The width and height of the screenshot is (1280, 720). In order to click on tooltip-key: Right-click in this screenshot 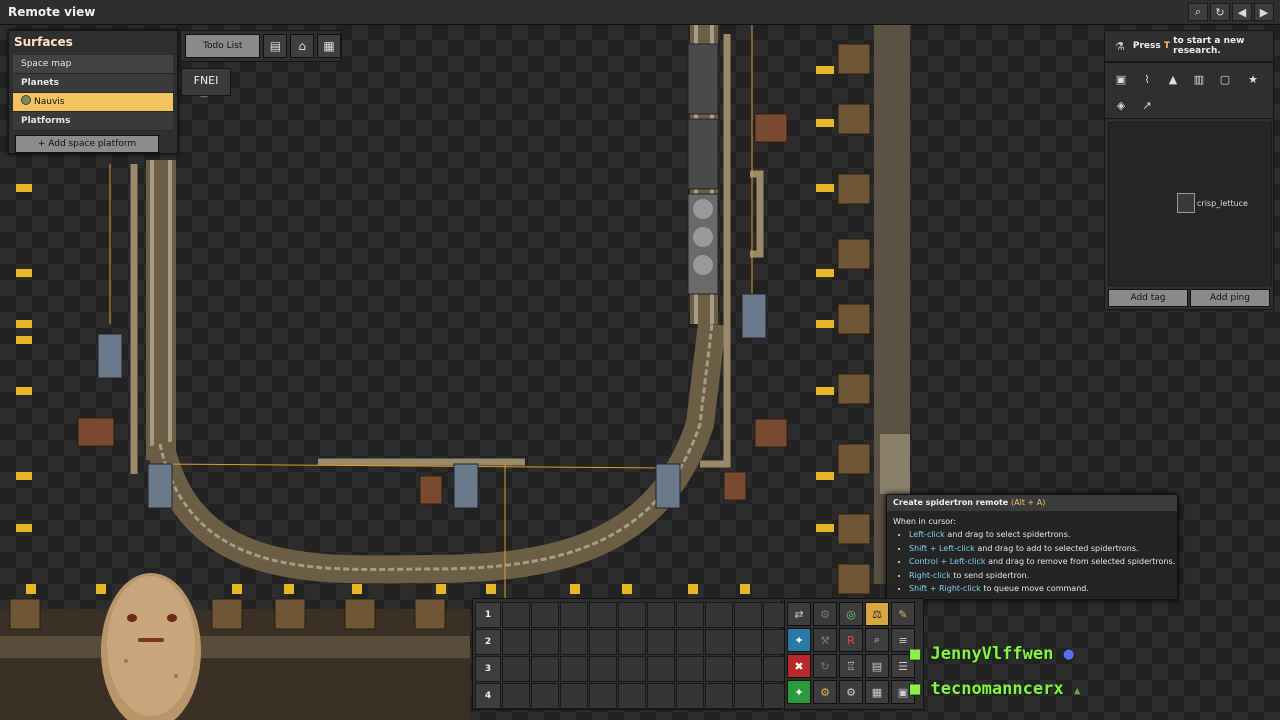, I will do `click(930, 575)`.